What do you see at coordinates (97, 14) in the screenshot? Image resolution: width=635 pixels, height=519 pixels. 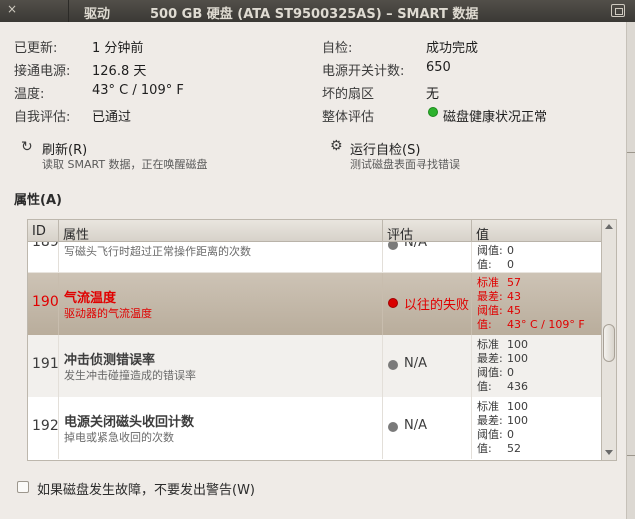 I see `app-name: 驱动` at bounding box center [97, 14].